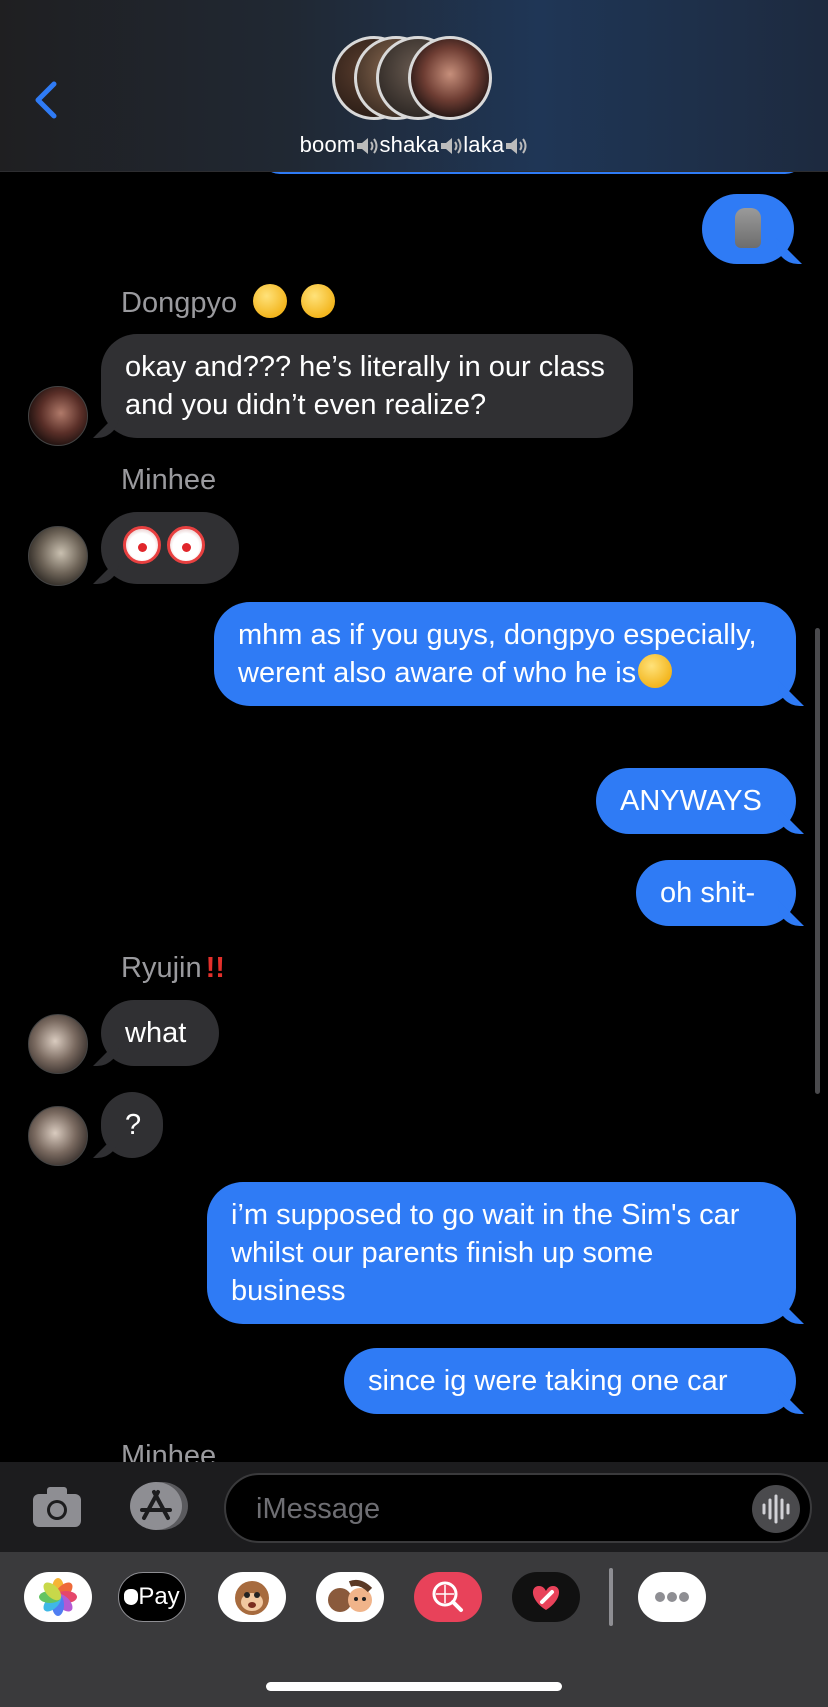 The height and width of the screenshot is (1707, 828). I want to click on message-bubble-partial, so click(532, 173).